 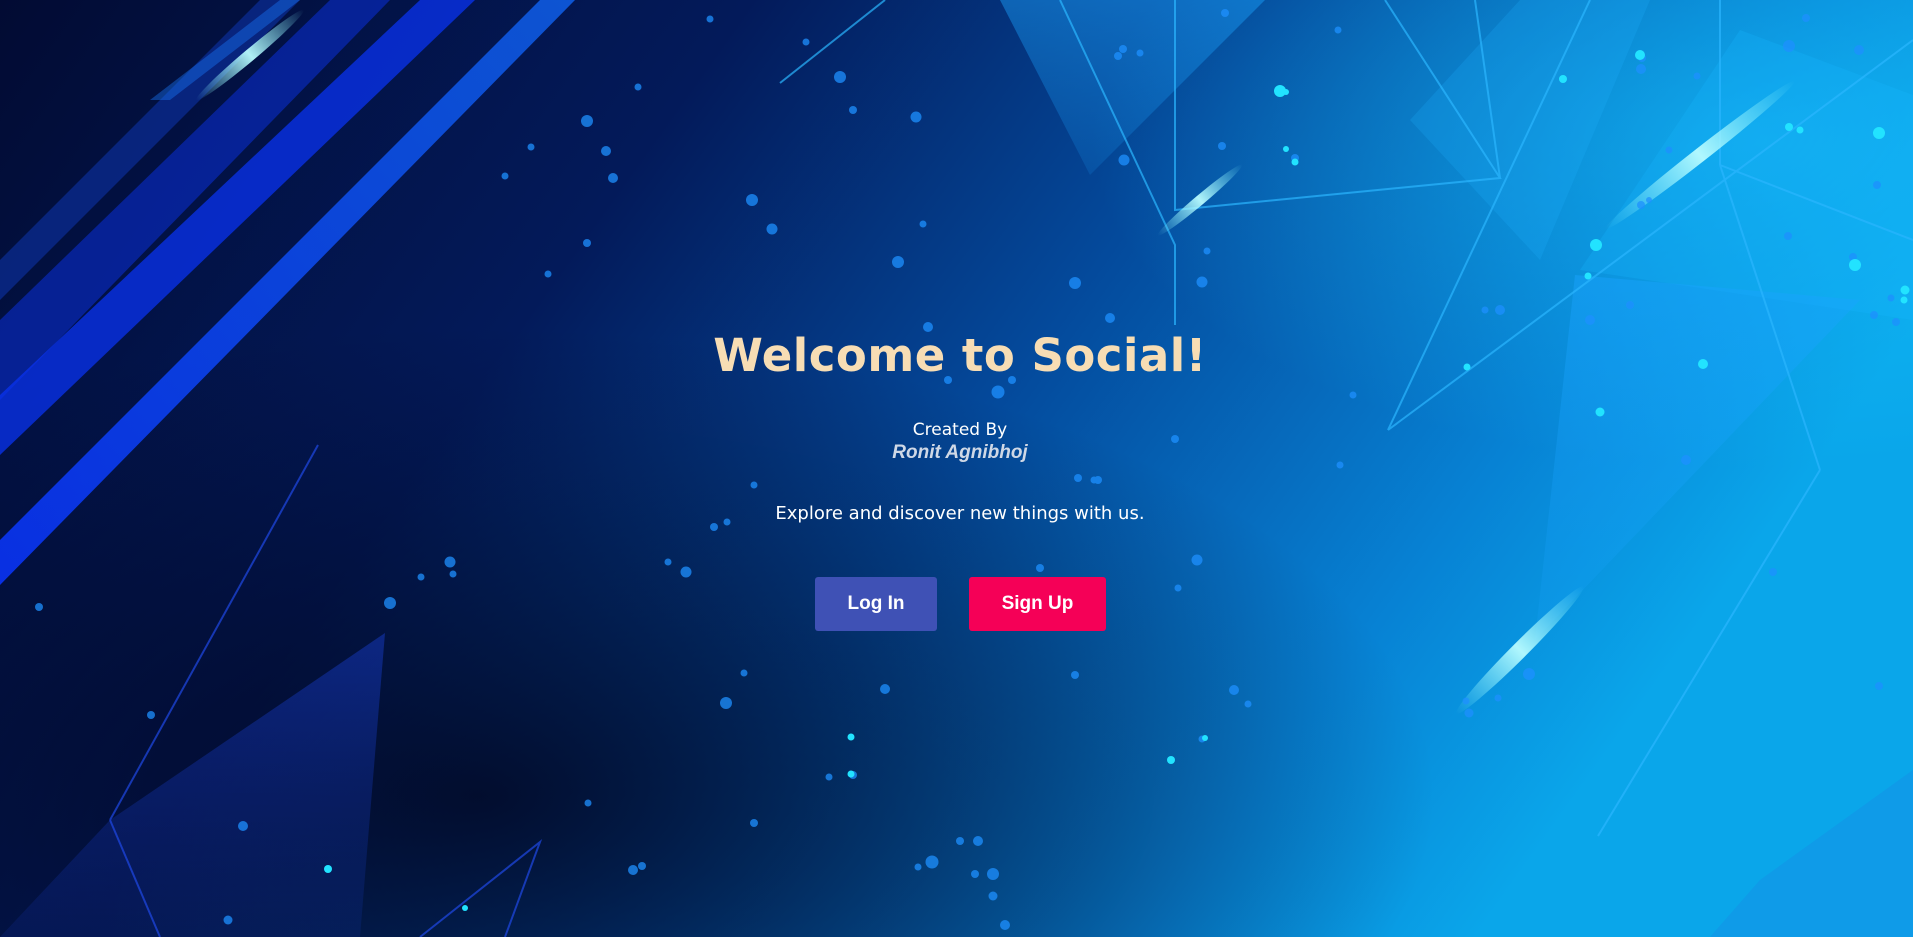 I want to click on tagline-text: Explore and discover new things with us., so click(x=960, y=513).